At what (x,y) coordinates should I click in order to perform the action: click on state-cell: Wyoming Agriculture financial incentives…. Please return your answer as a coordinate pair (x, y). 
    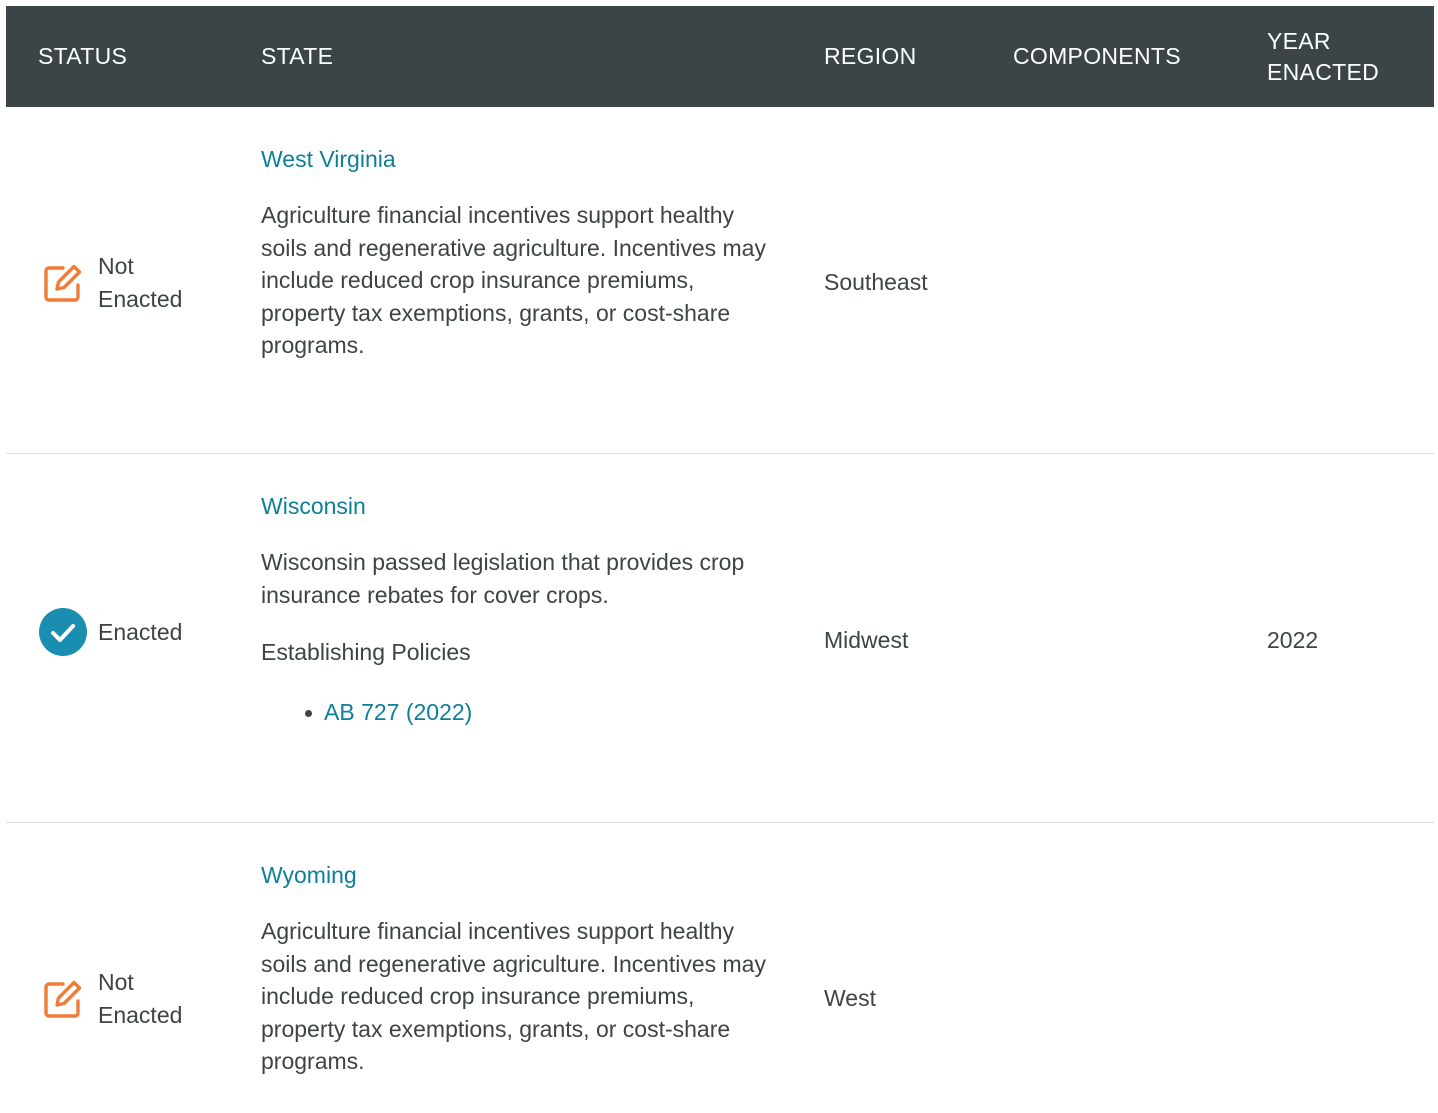
    Looking at the image, I should click on (521, 969).